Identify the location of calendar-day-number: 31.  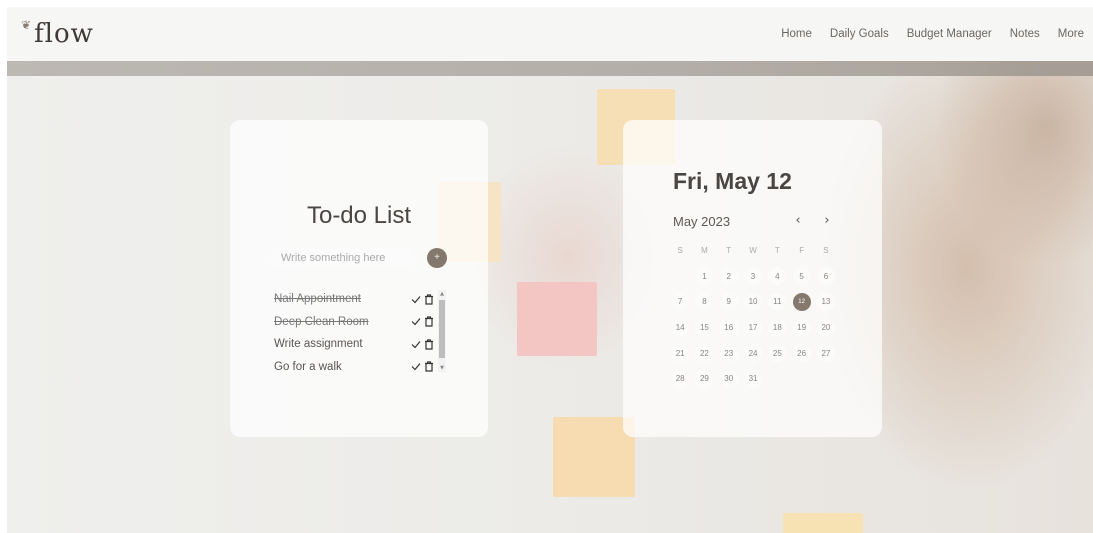
(753, 378).